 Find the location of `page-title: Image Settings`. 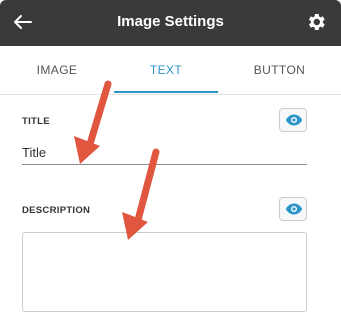

page-title: Image Settings is located at coordinates (170, 21).